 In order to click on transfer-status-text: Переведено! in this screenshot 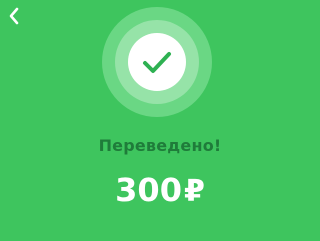, I will do `click(160, 145)`.